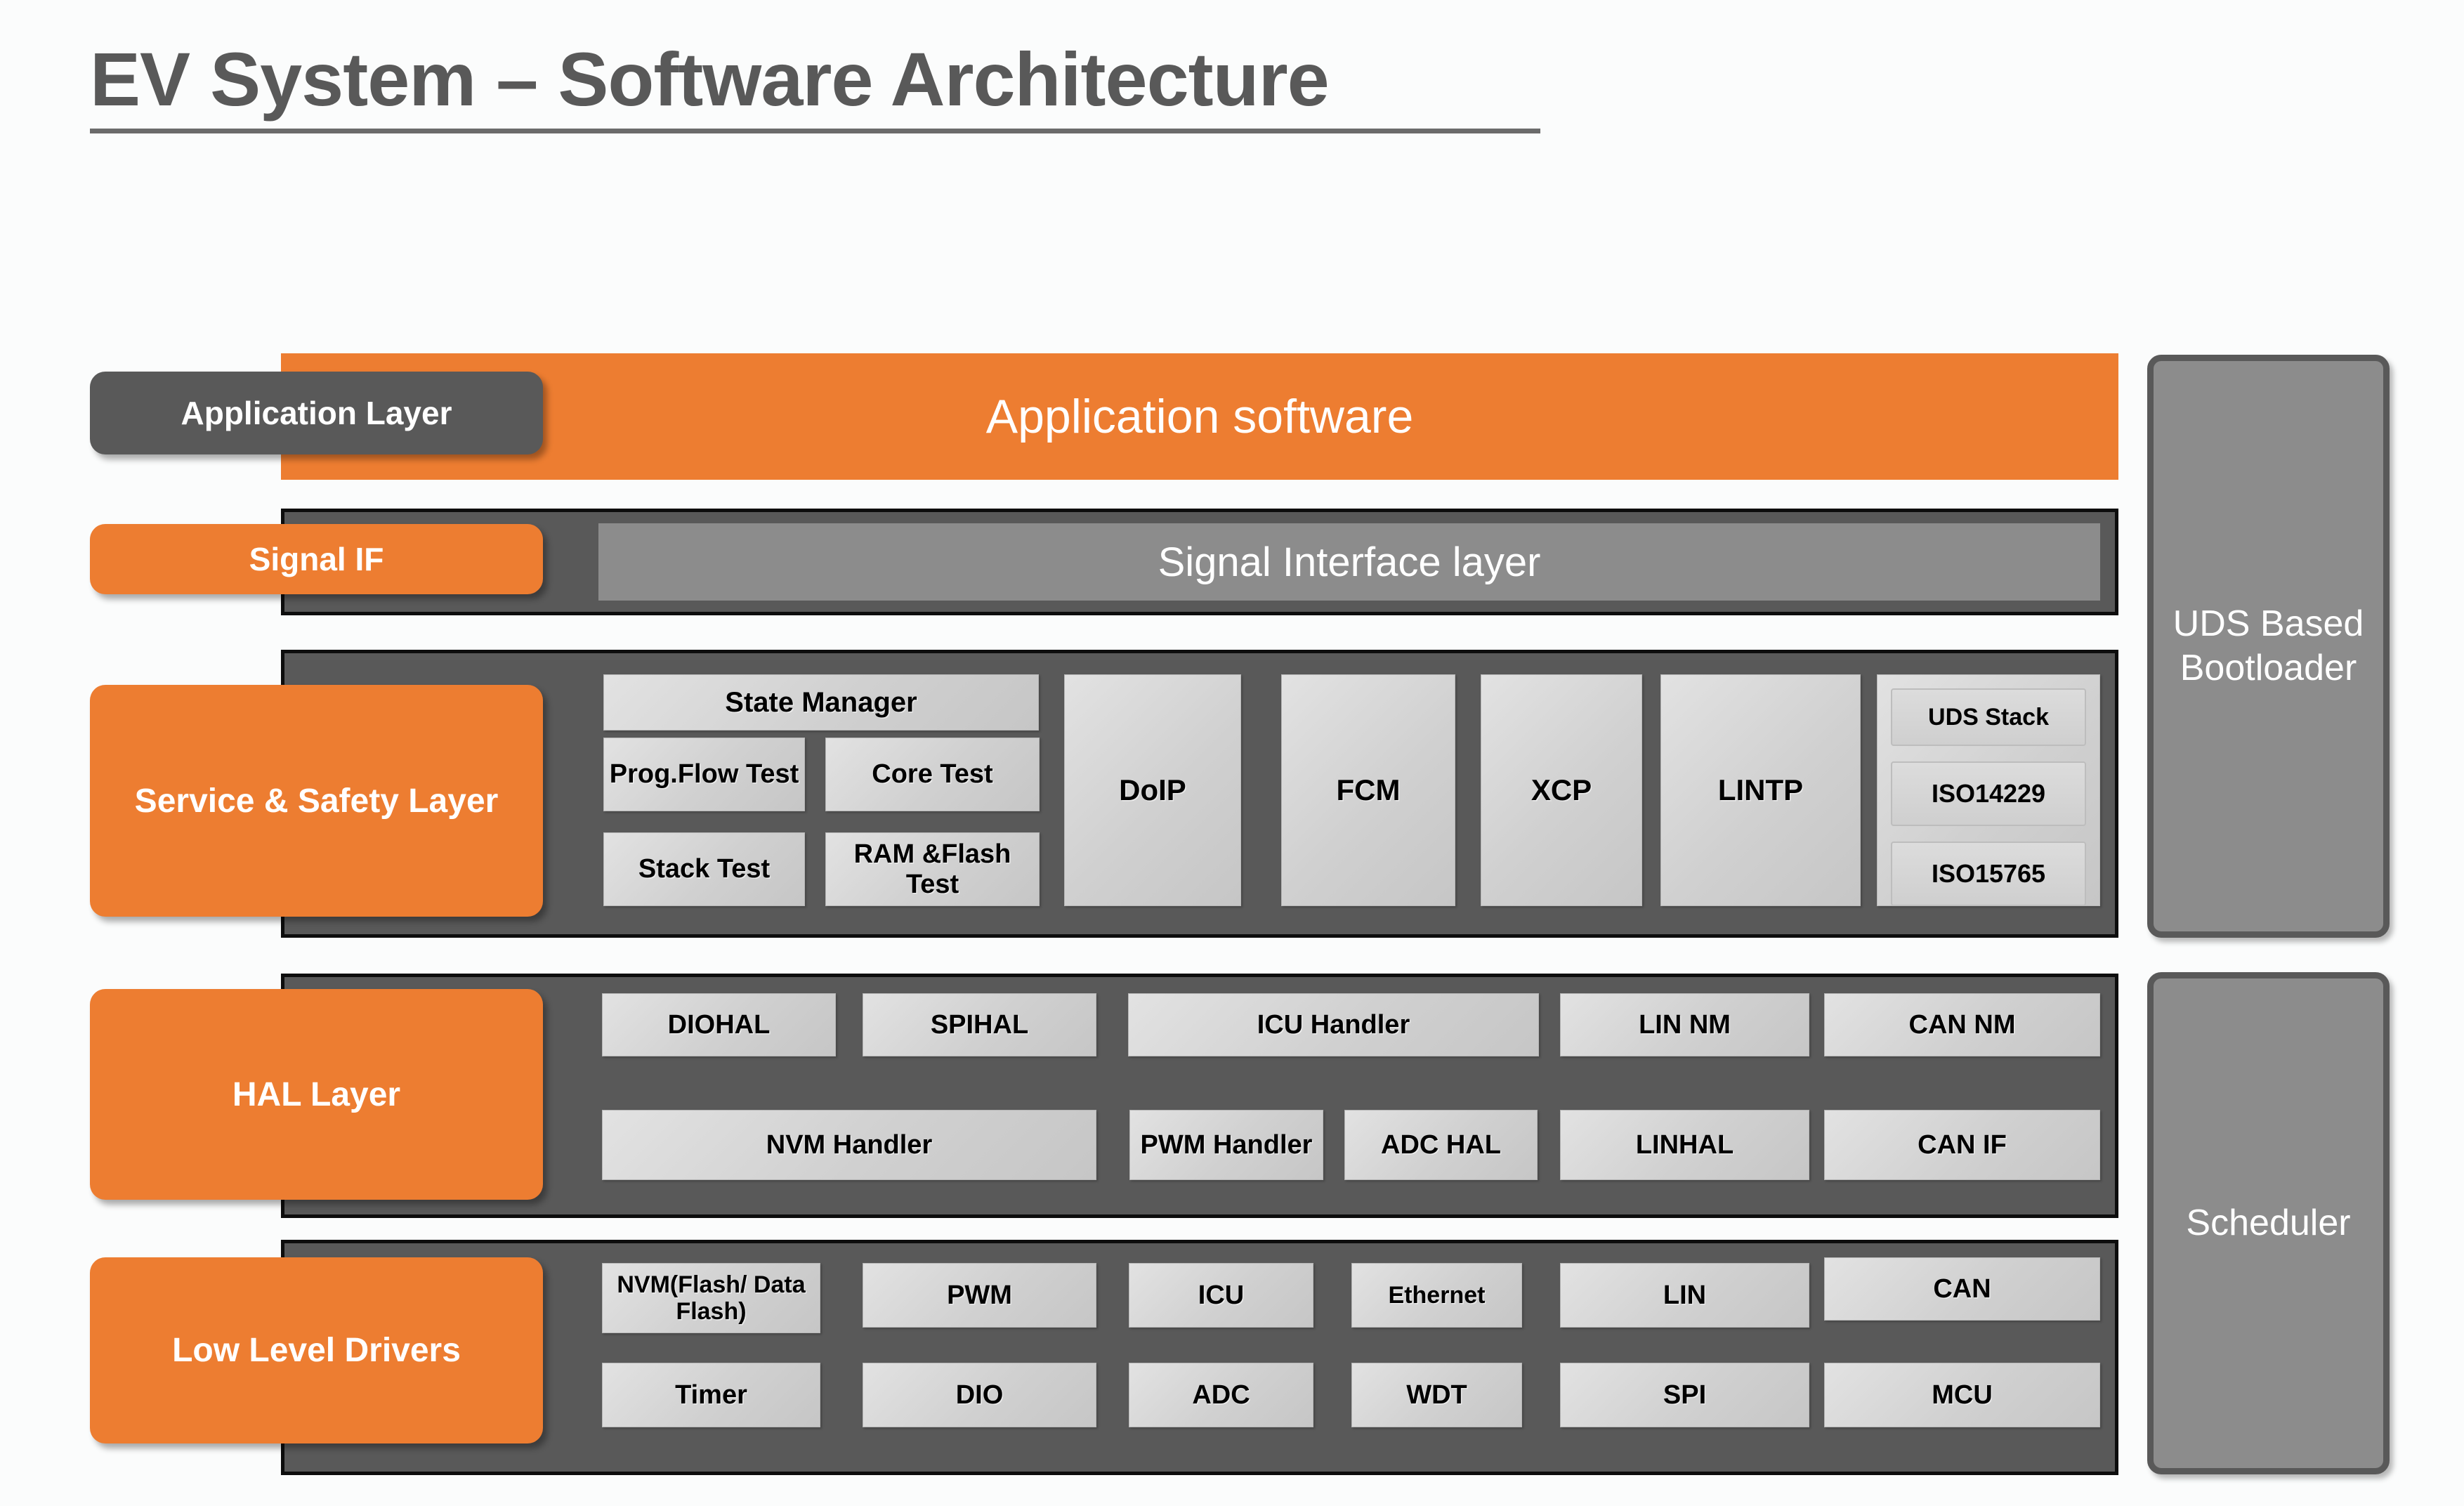  I want to click on module-xcp-label: XCP, so click(1561, 790).